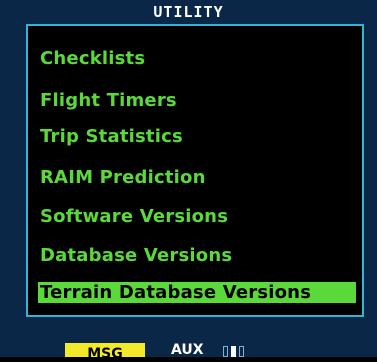 The image size is (377, 362). I want to click on msg-label: MSG, so click(105, 354).